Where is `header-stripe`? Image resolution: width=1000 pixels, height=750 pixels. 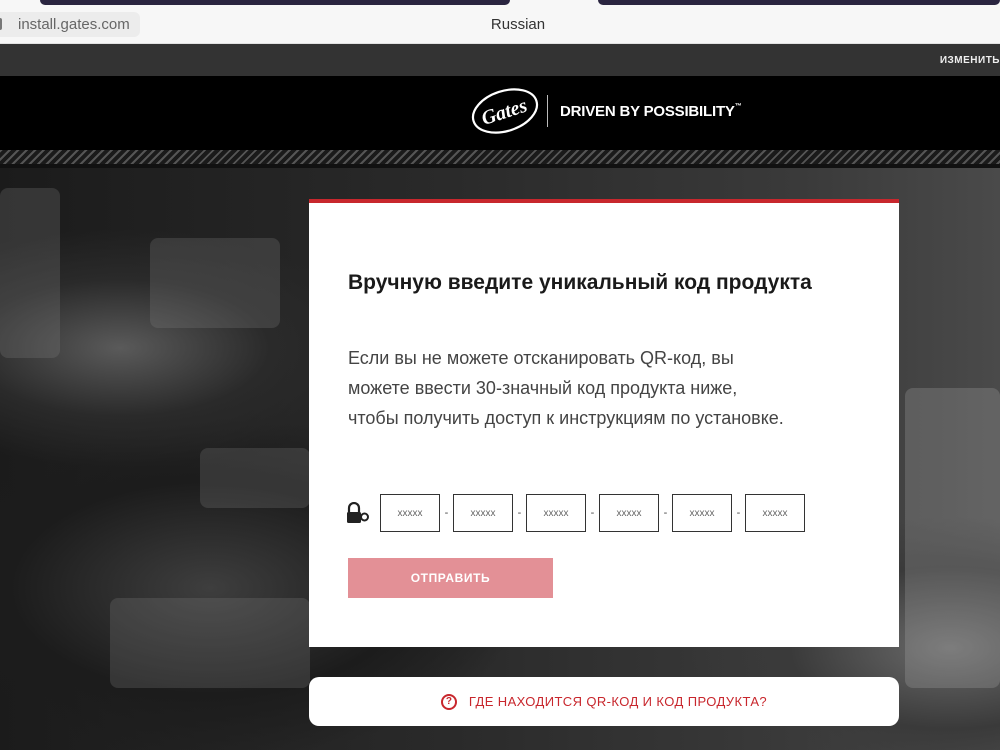 header-stripe is located at coordinates (500, 157).